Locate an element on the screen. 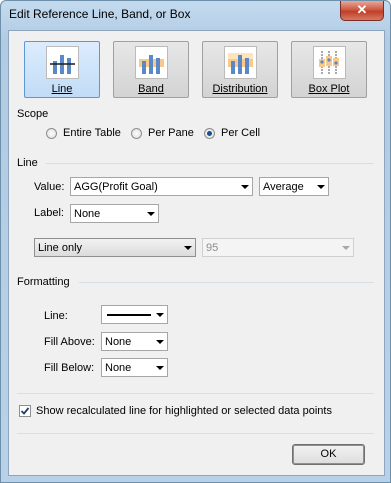 The image size is (391, 483). value-dropdown: AGG(Profit Goal) is located at coordinates (161, 186).